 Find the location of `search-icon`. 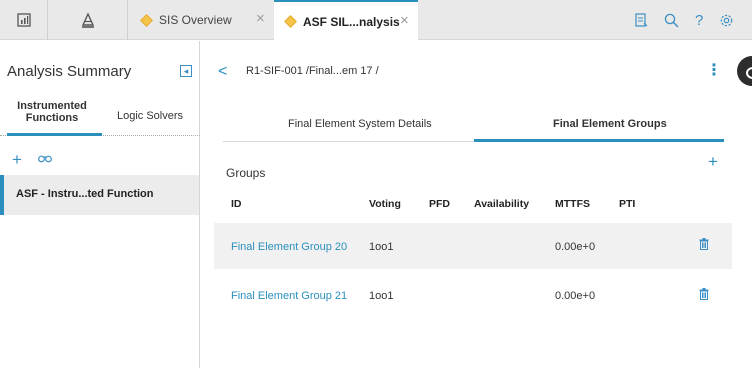

search-icon is located at coordinates (671, 20).